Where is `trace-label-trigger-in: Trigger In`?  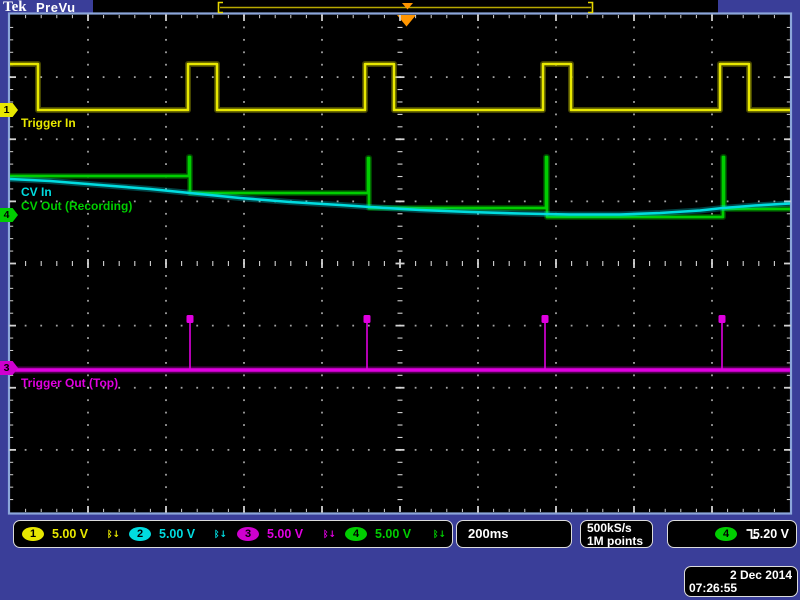
trace-label-trigger-in: Trigger In is located at coordinates (48, 123).